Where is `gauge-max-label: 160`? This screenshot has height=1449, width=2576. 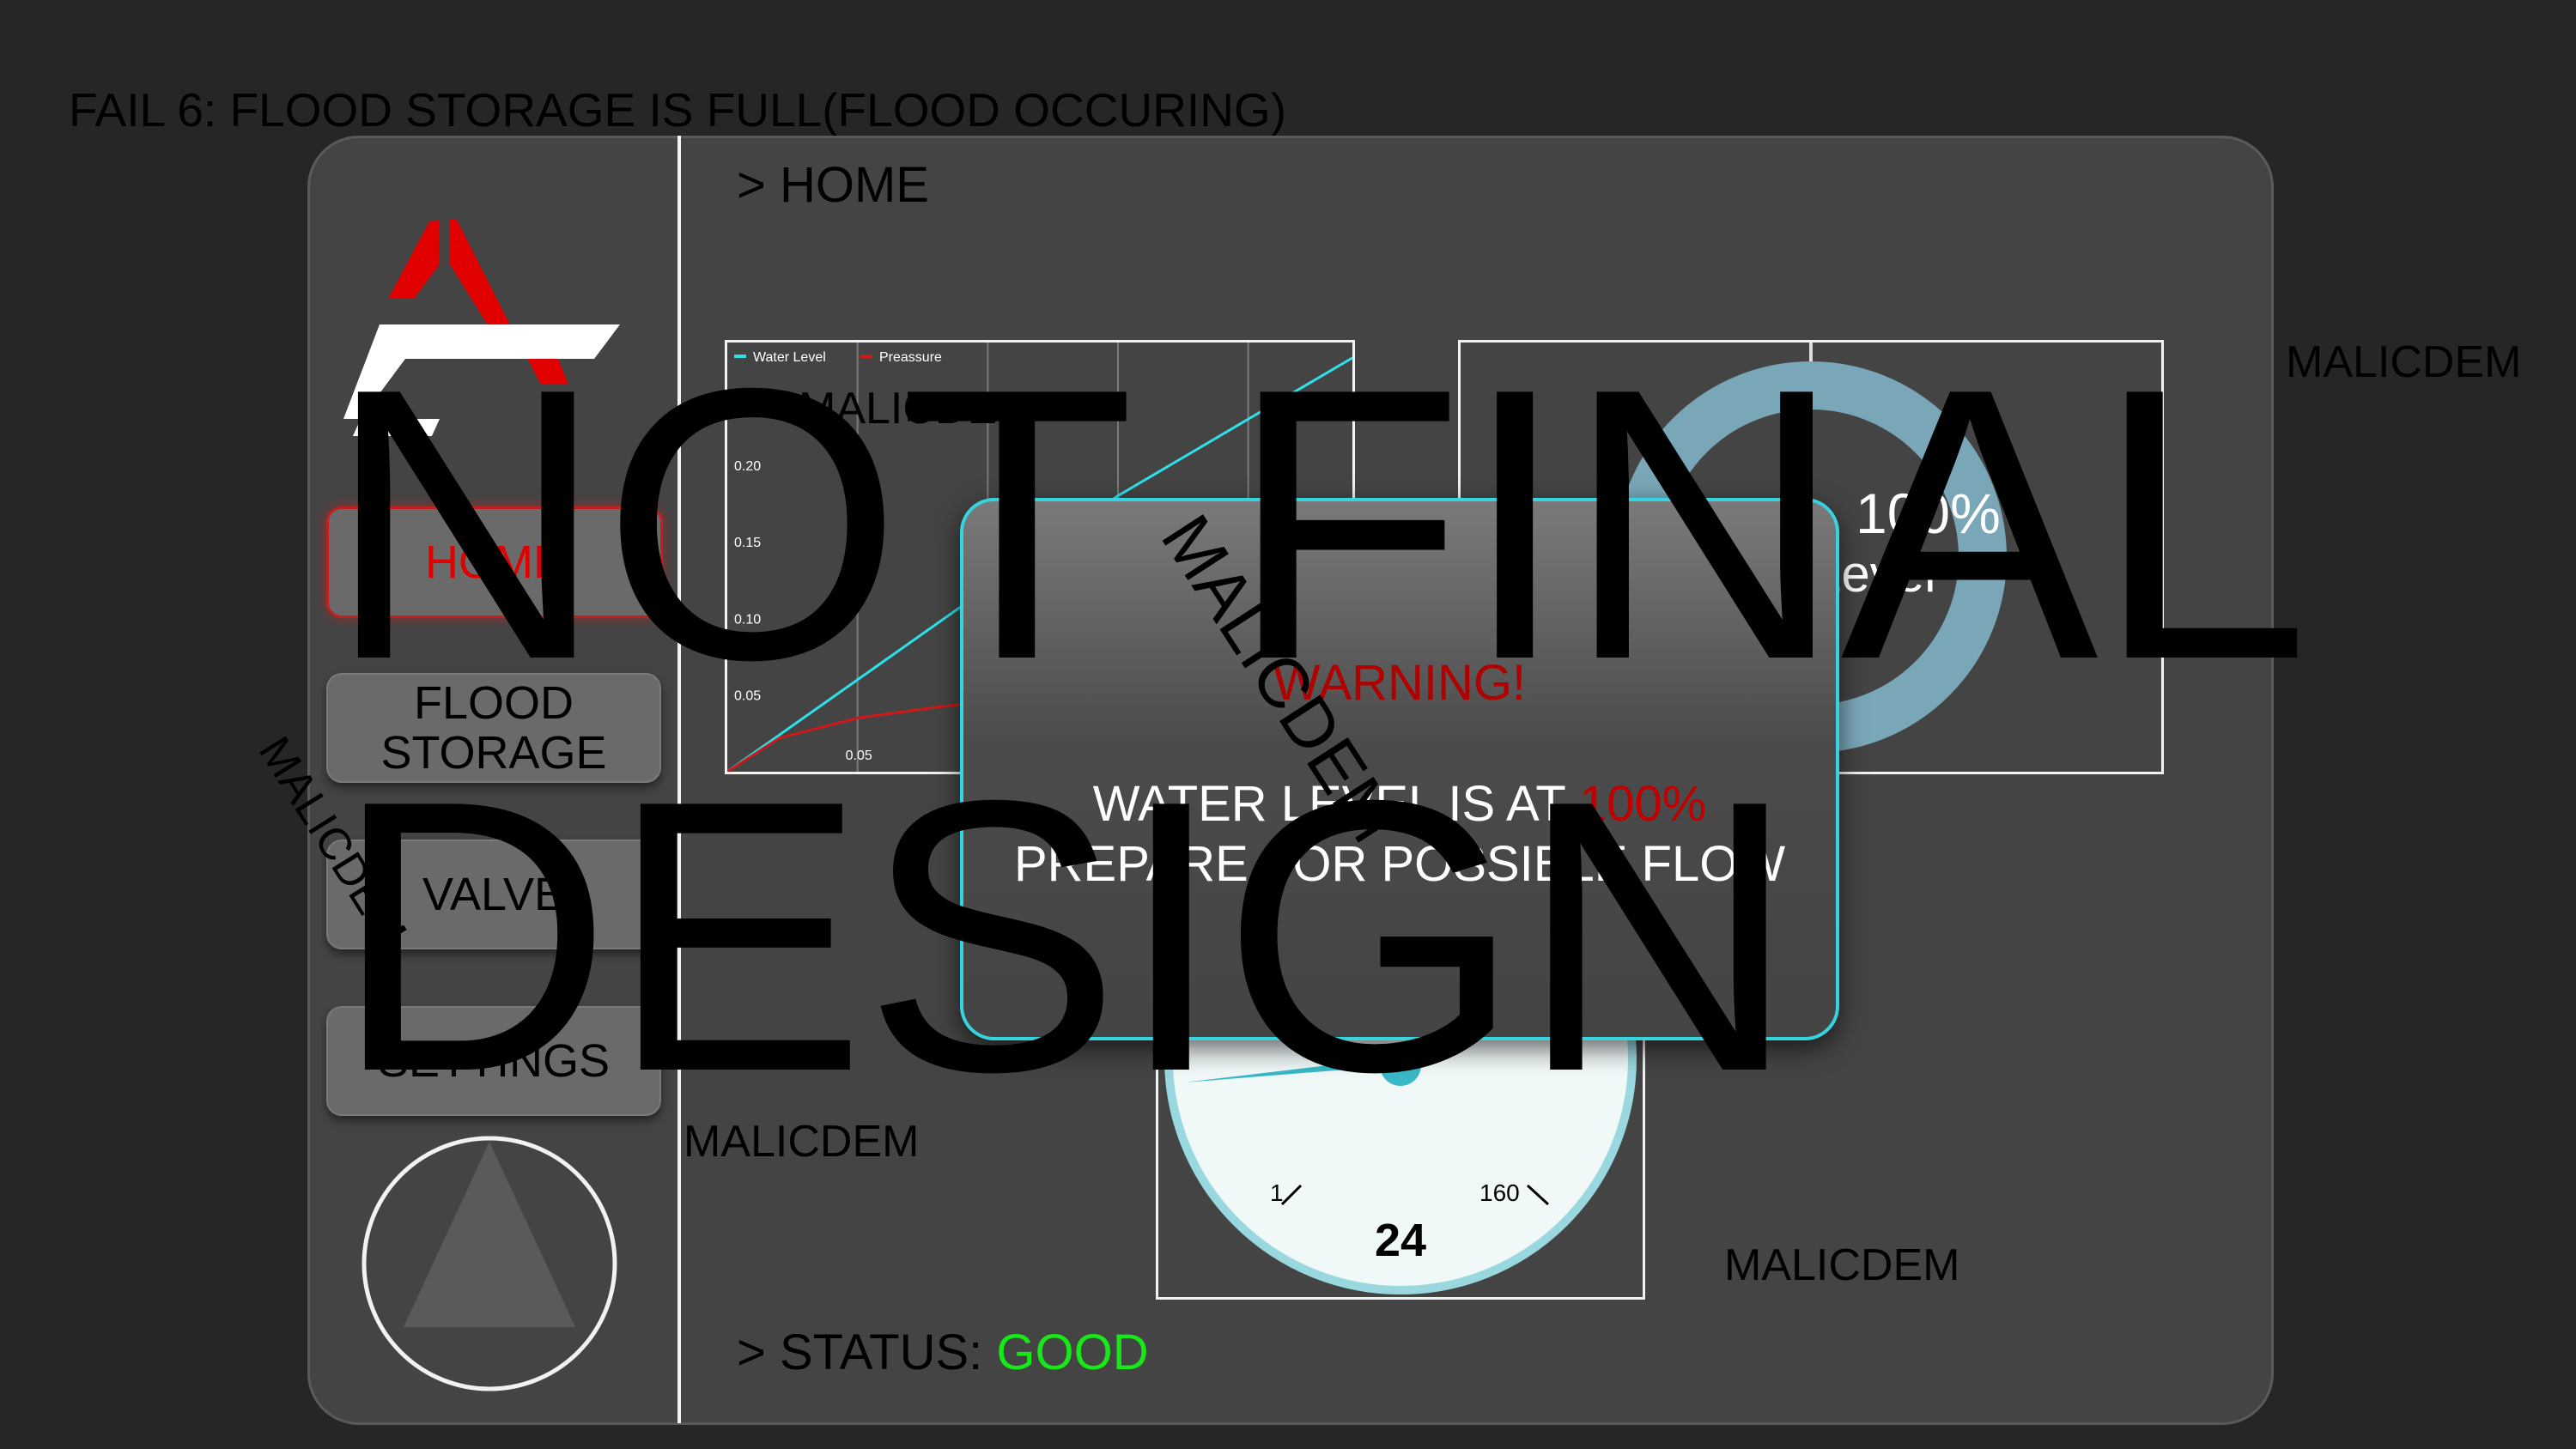
gauge-max-label: 160 is located at coordinates (1499, 1192).